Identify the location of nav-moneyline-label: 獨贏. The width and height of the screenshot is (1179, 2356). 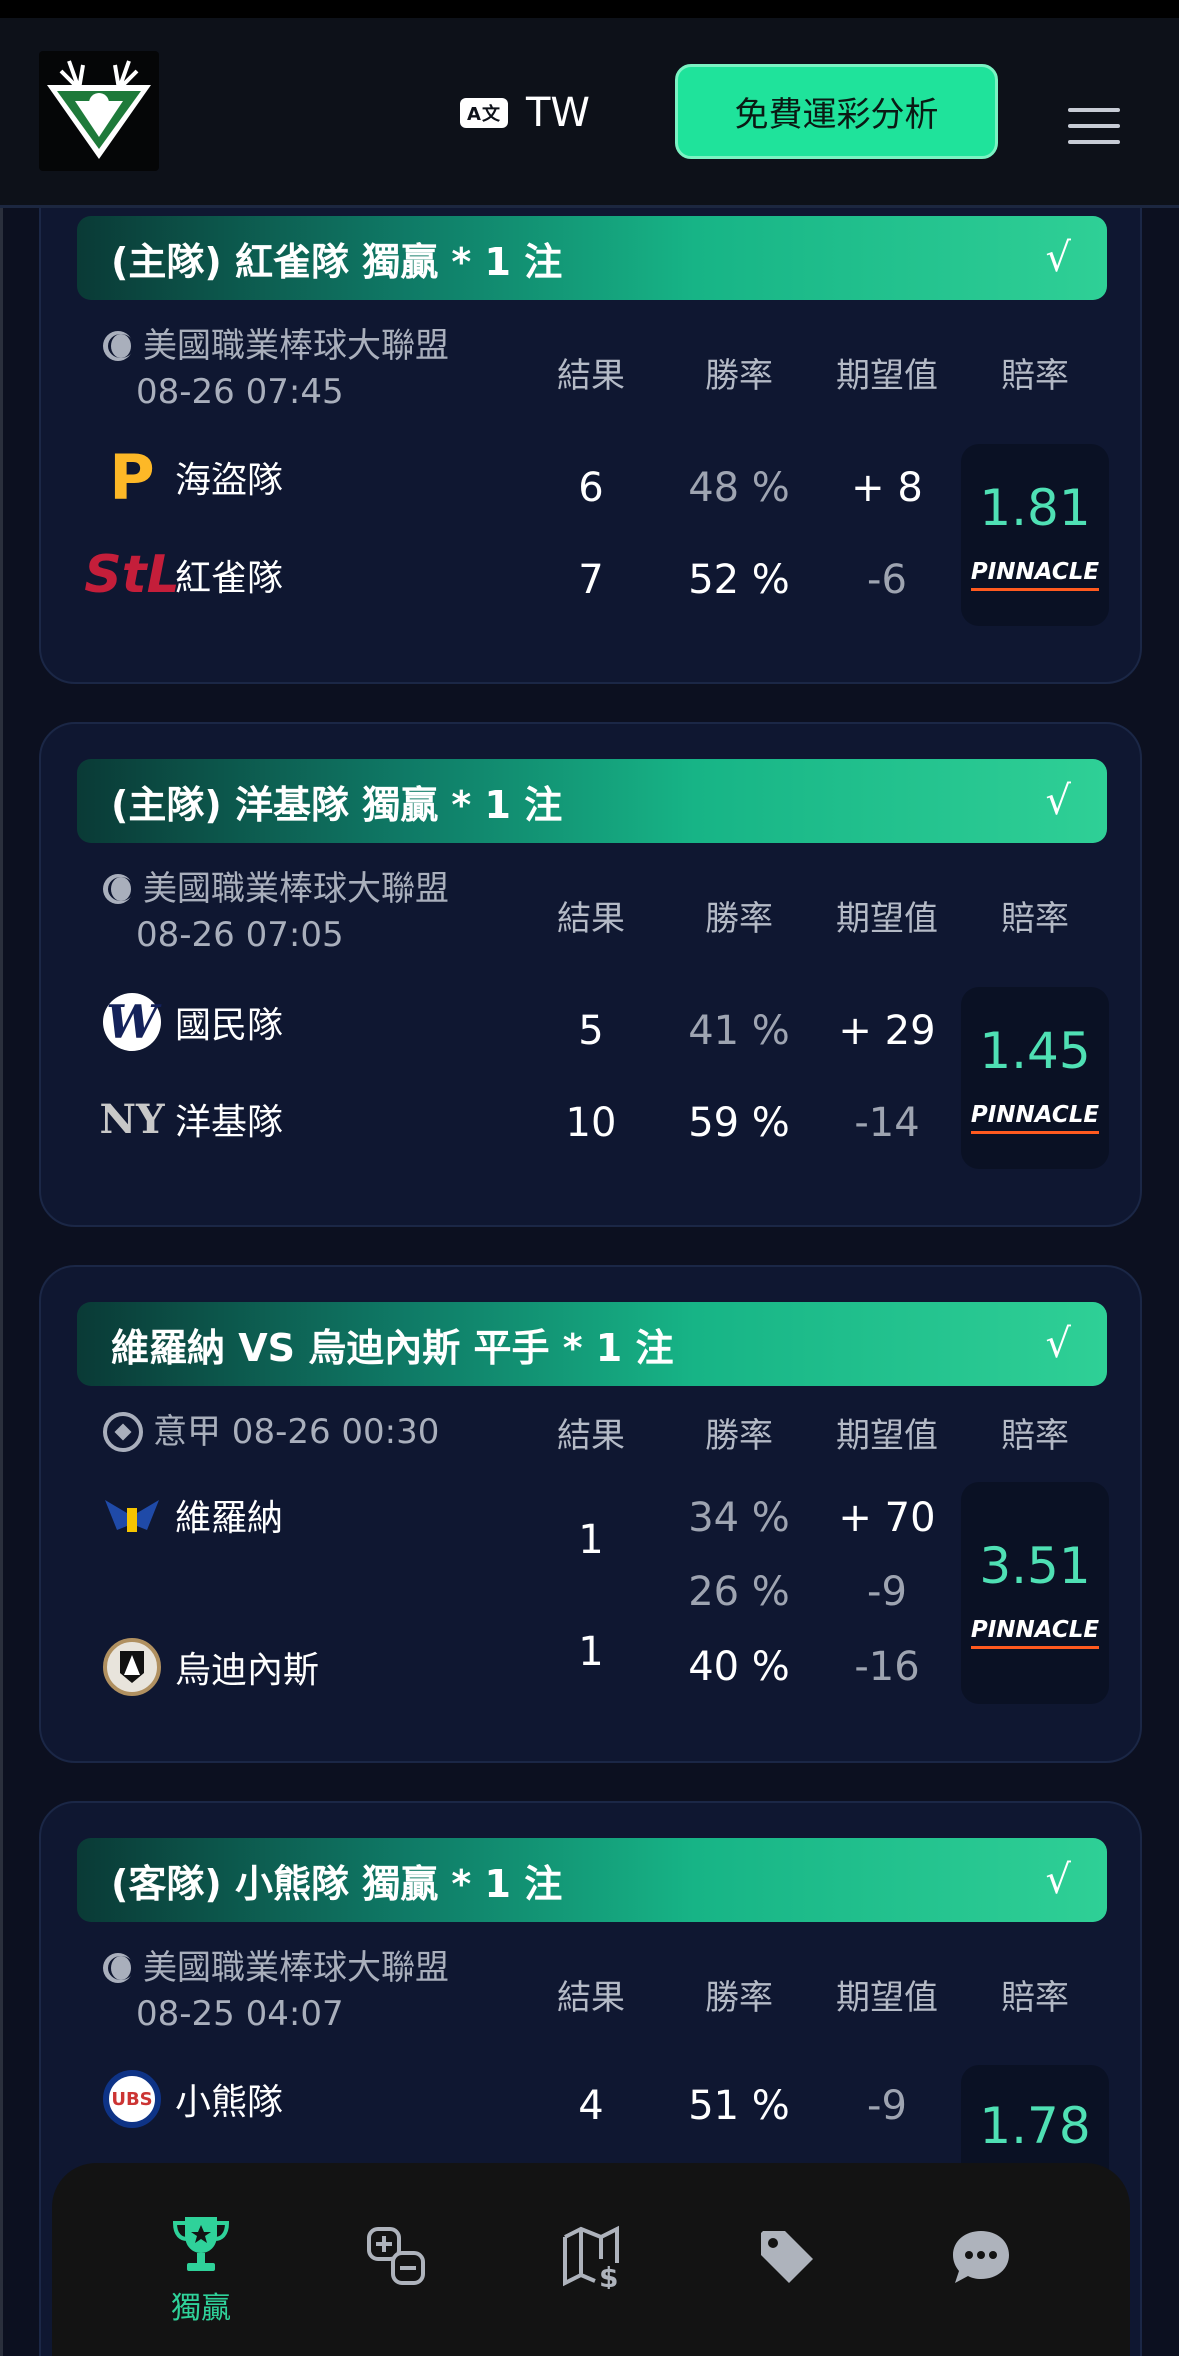
(201, 2308).